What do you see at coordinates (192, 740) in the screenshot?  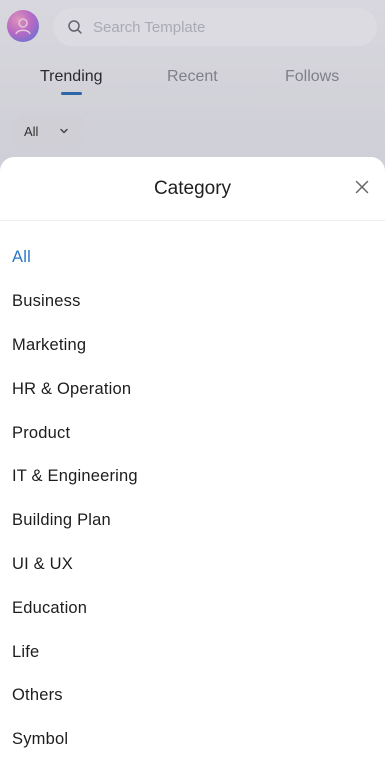 I see `category-item-symbol: Symbol` at bounding box center [192, 740].